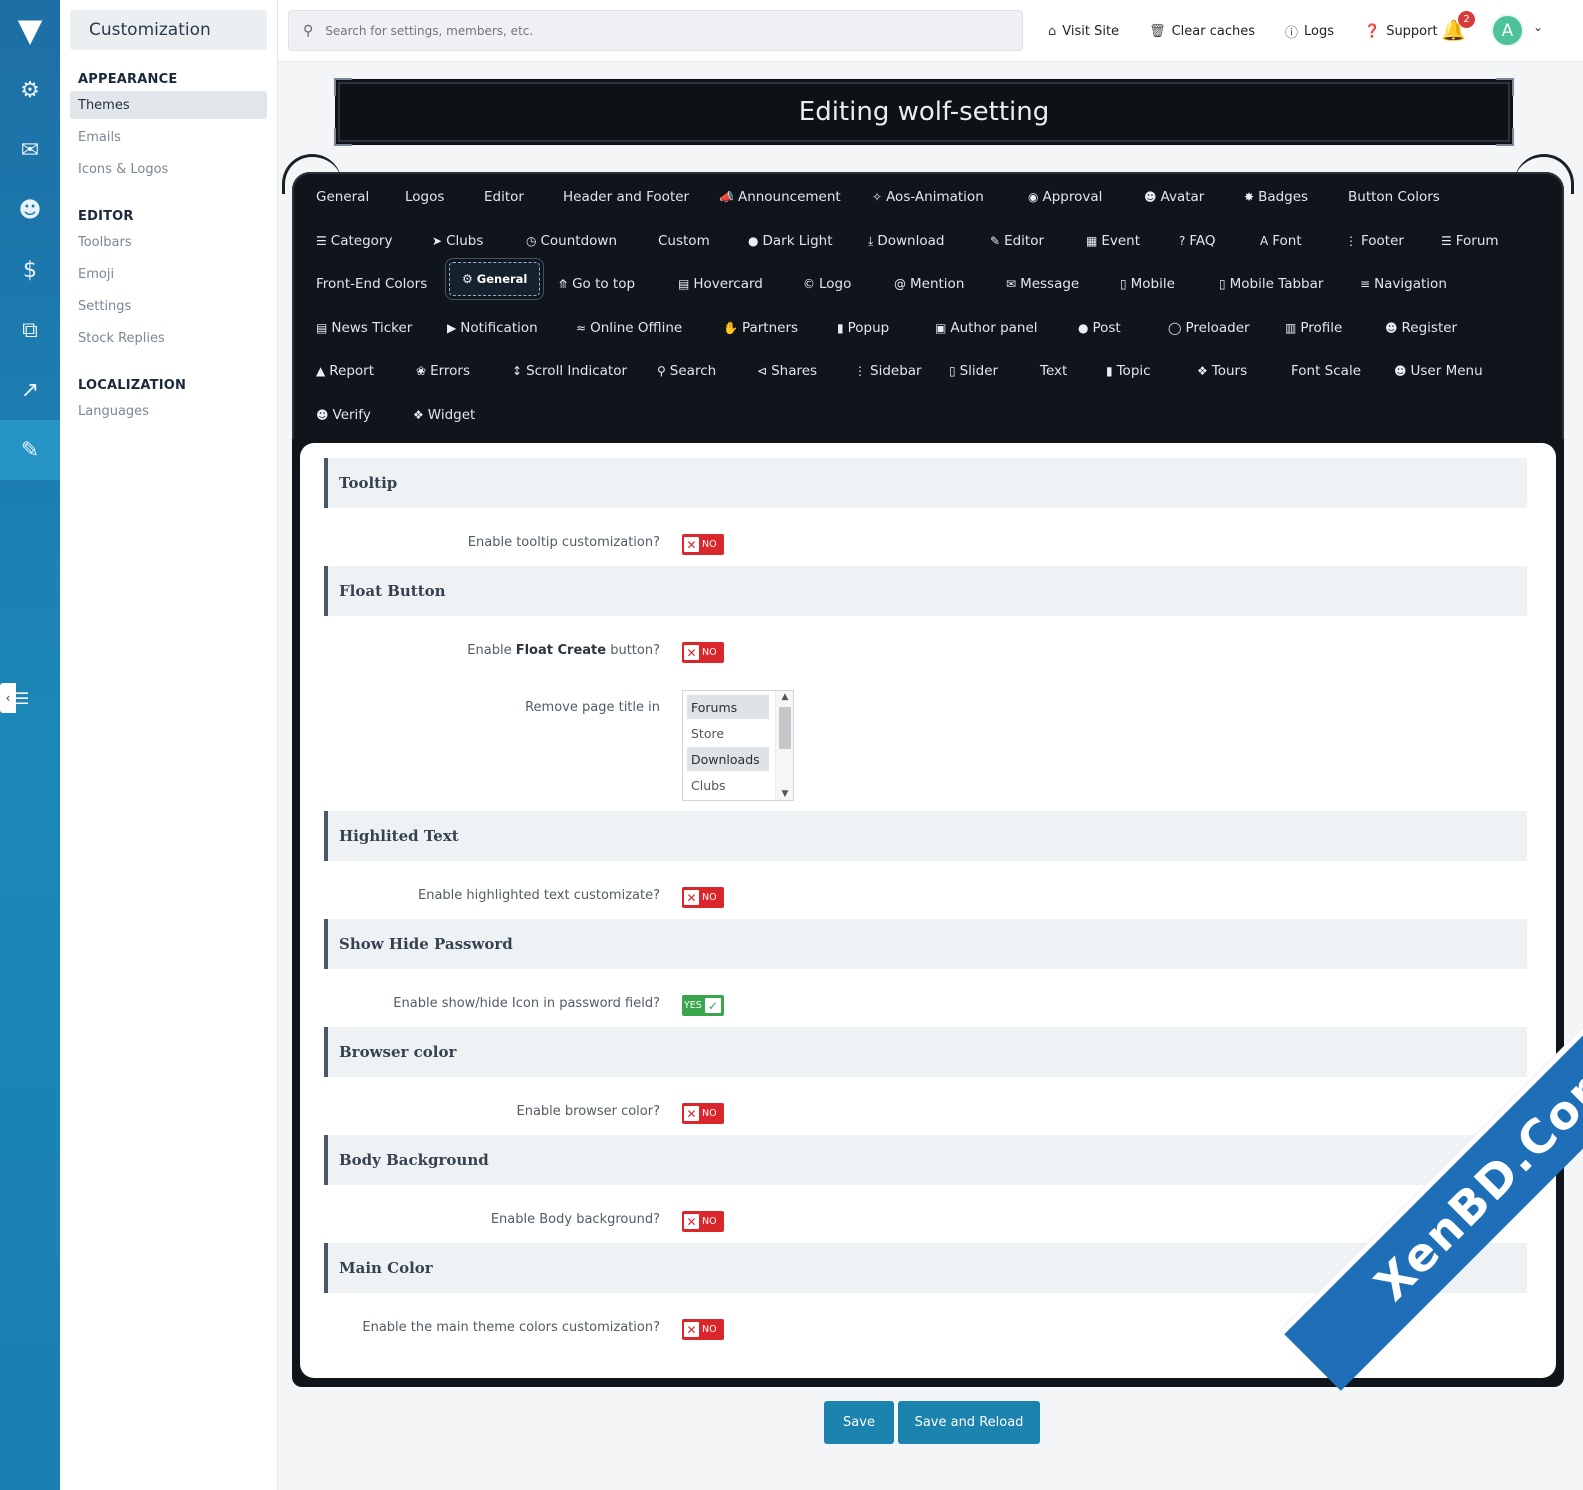 This screenshot has width=1583, height=1490. I want to click on tab-font: A Font, so click(1281, 241).